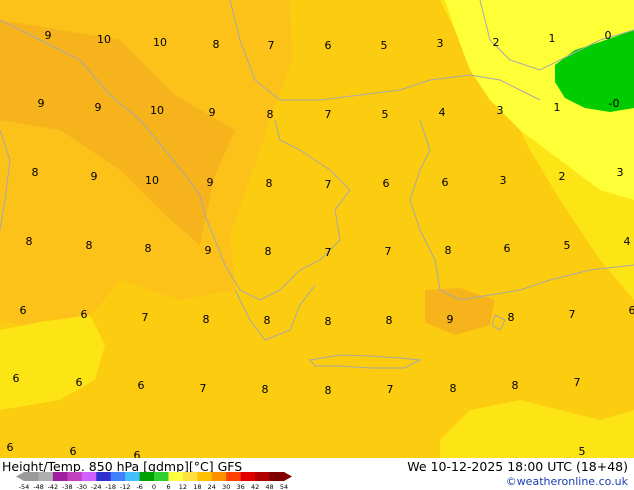  What do you see at coordinates (567, 481) in the screenshot?
I see `credit-link: ©weatheronline.co.uk` at bounding box center [567, 481].